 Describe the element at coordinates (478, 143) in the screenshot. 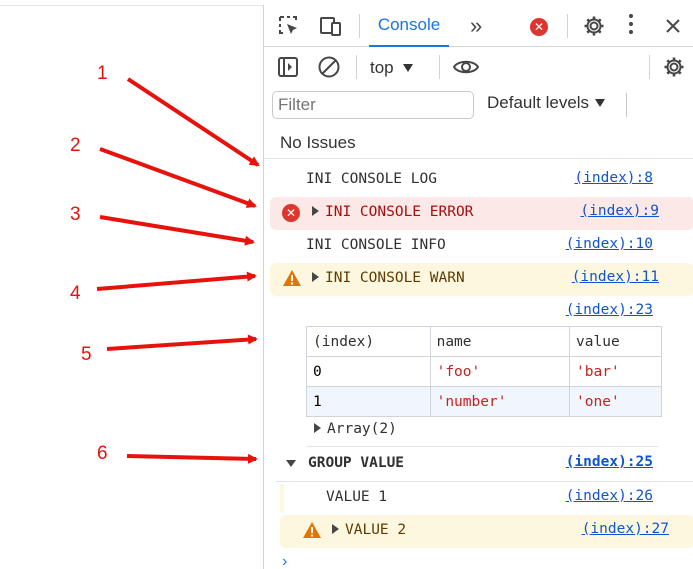

I see `issues-status: No Issues` at that location.